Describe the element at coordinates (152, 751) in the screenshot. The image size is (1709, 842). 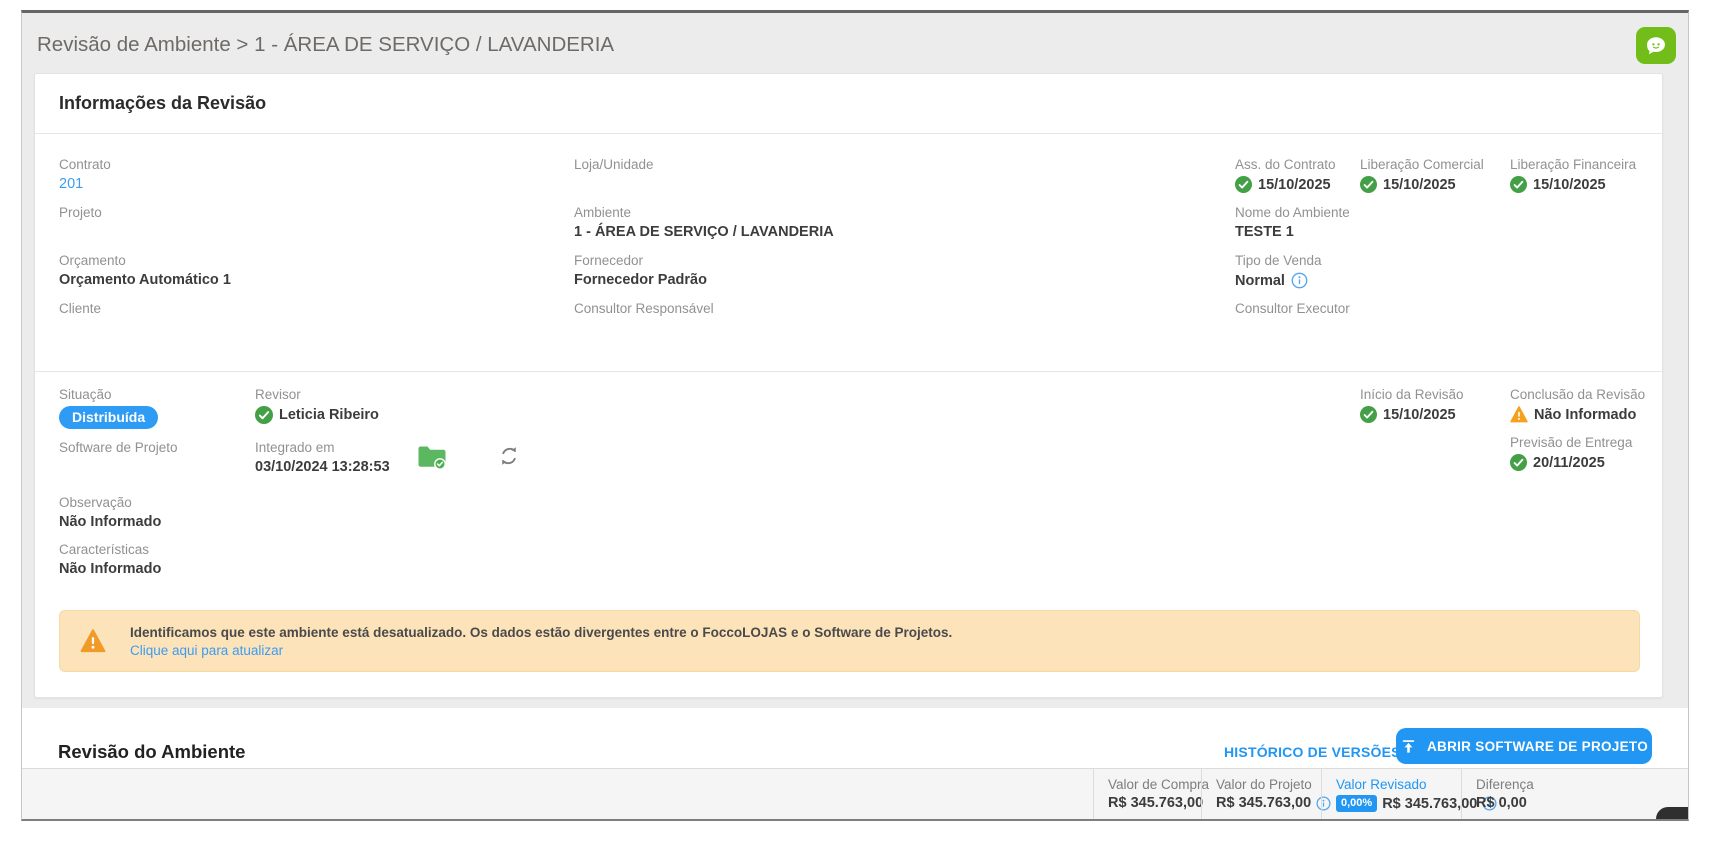
I see `section-title: Revisão do Ambiente` at that location.